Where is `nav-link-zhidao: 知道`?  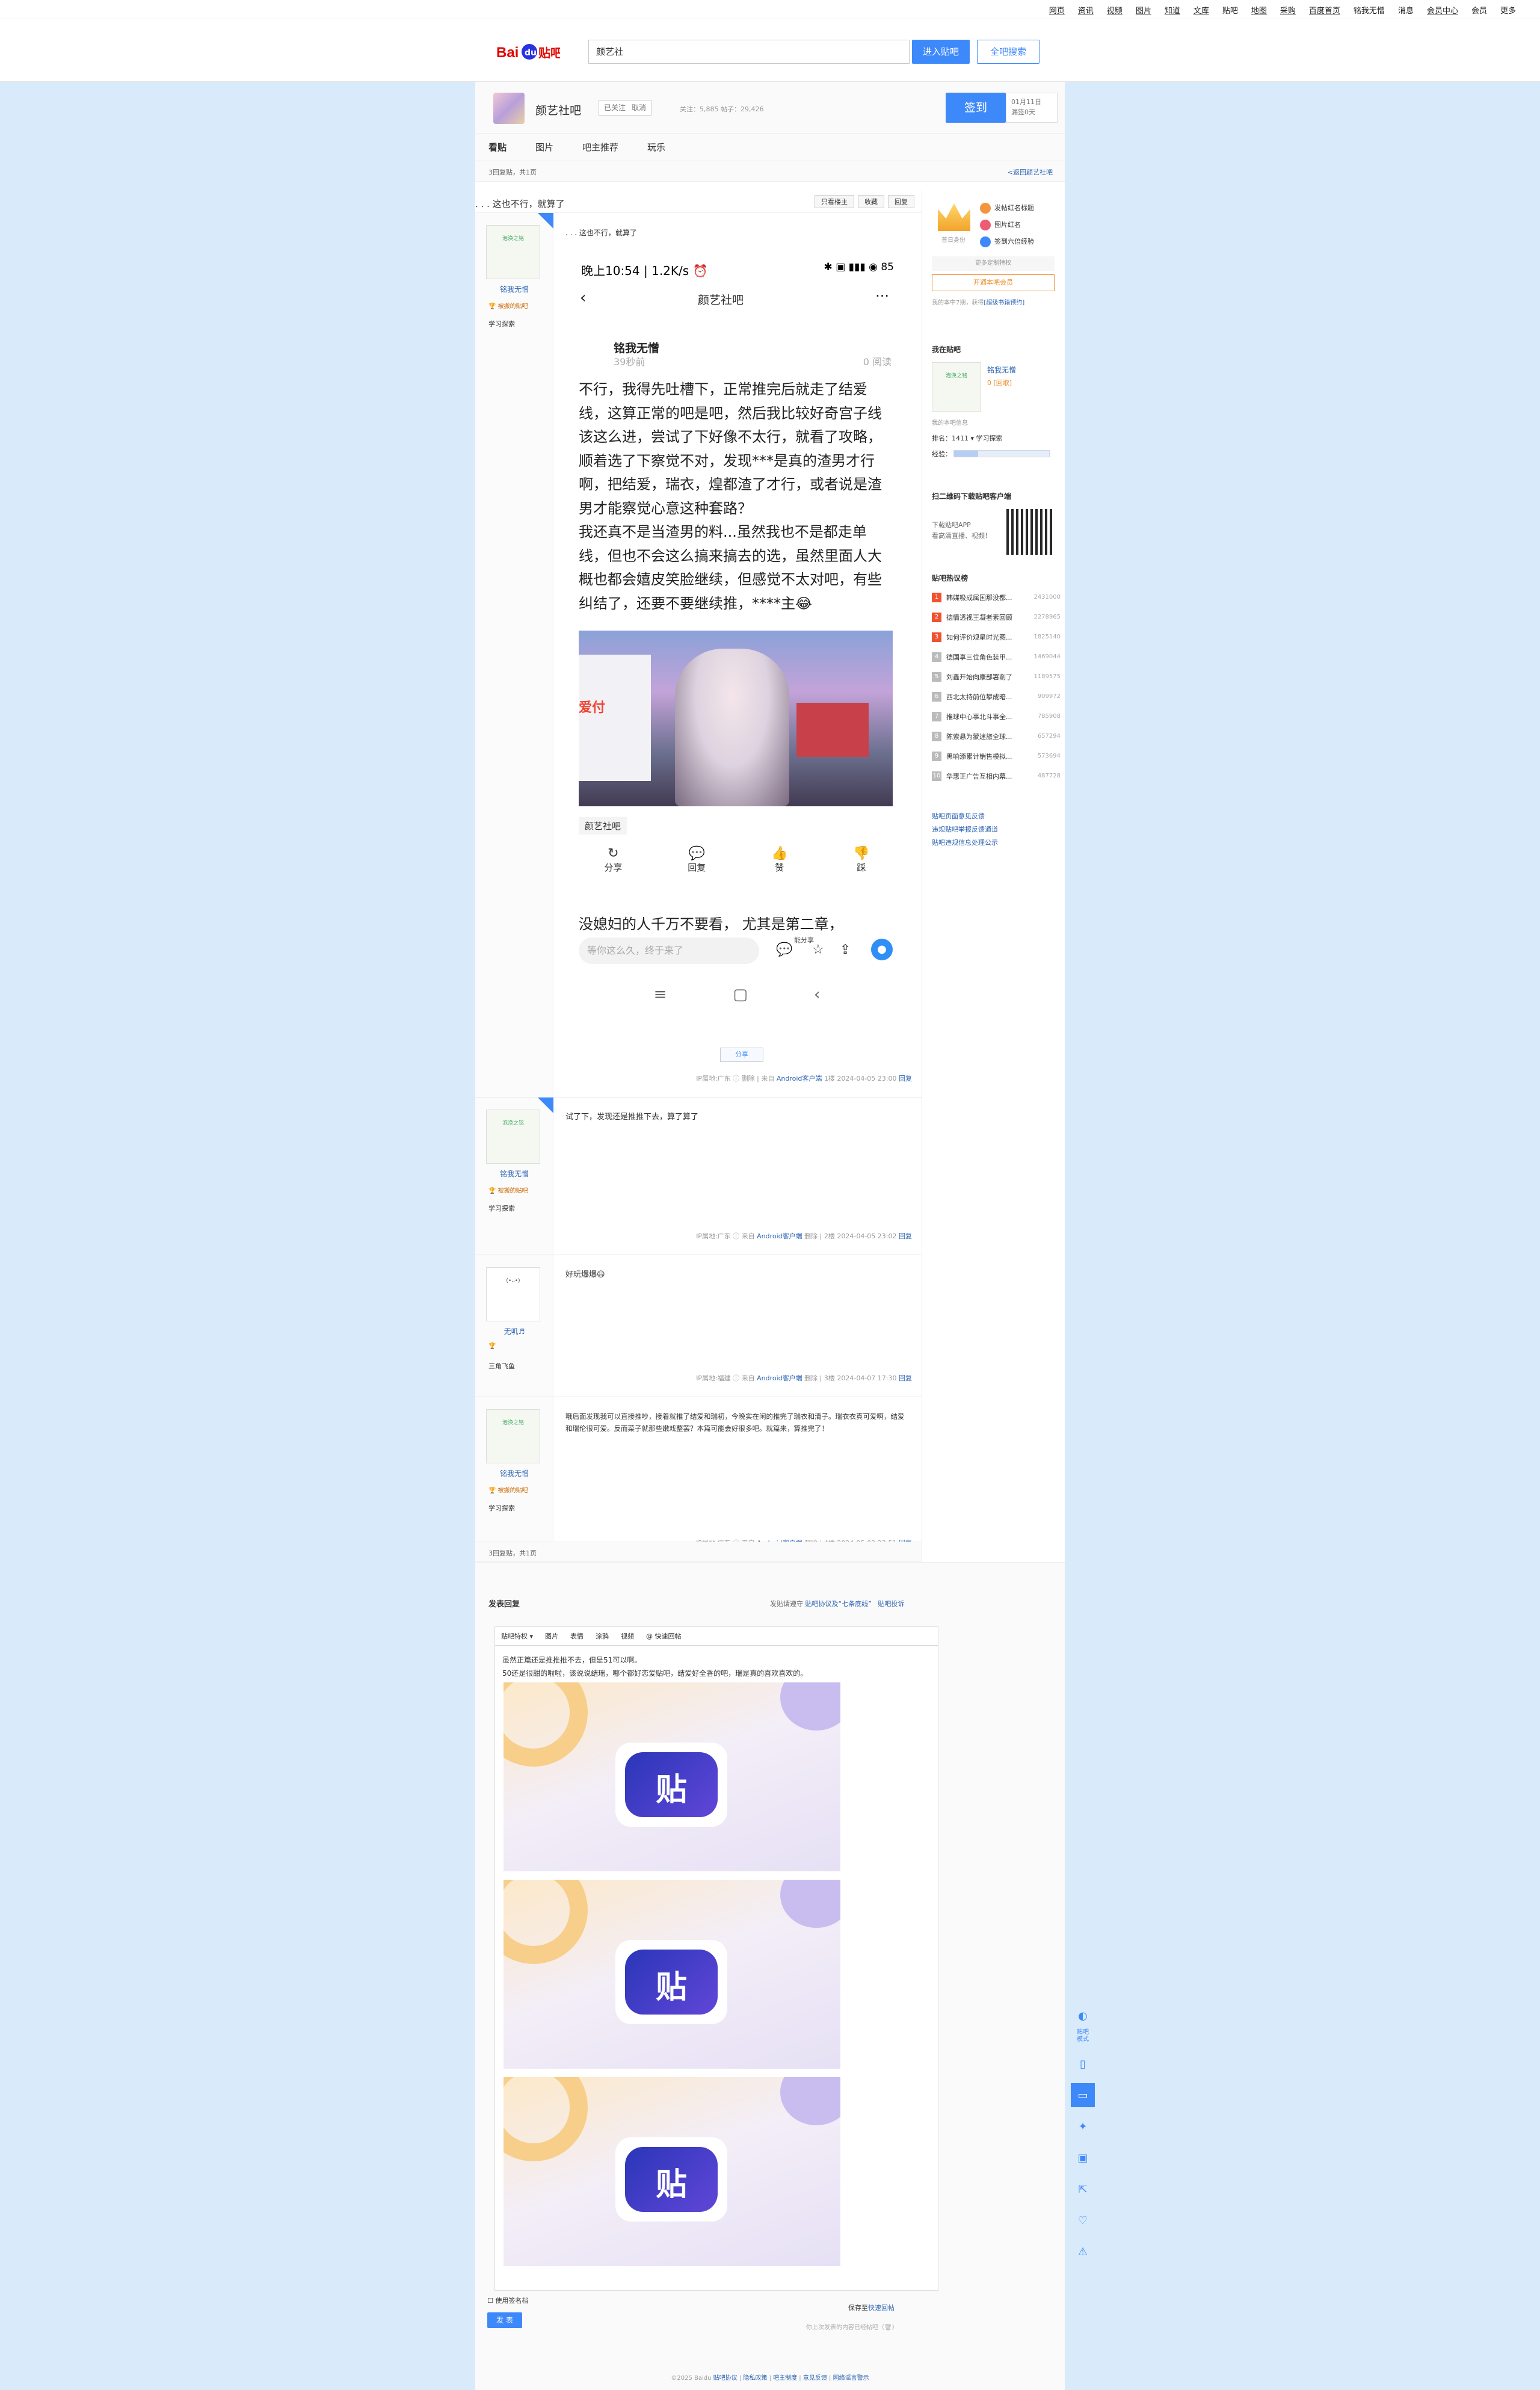 nav-link-zhidao: 知道 is located at coordinates (1172, 10).